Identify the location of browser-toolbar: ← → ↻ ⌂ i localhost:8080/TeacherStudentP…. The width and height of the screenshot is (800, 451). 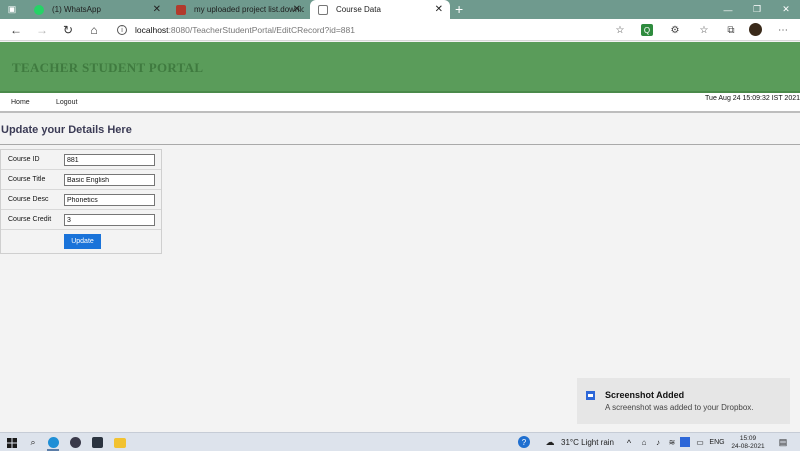
(400, 30).